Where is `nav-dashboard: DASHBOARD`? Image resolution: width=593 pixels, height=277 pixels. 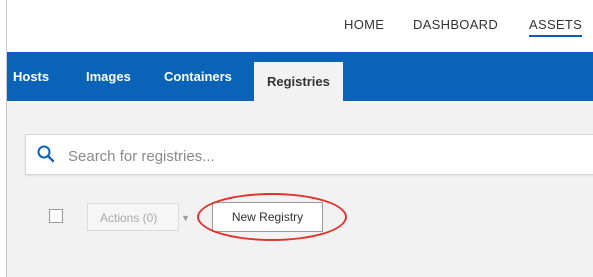
nav-dashboard: DASHBOARD is located at coordinates (455, 24).